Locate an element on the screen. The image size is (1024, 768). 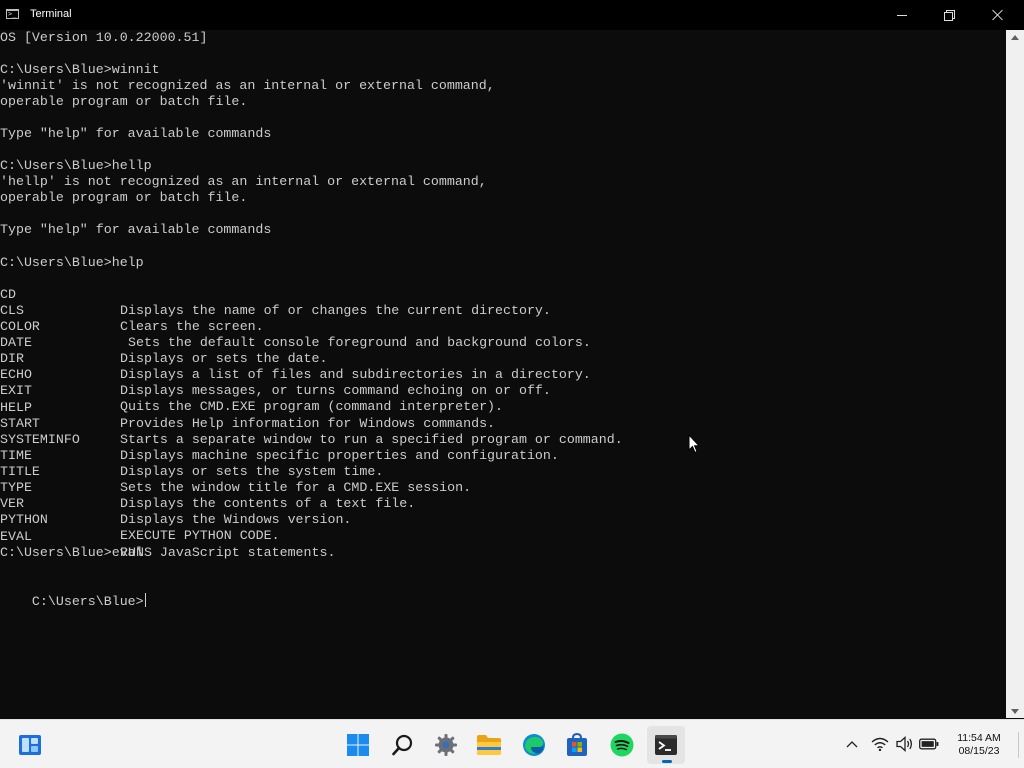
help-command: EVAL is located at coordinates (16, 536).